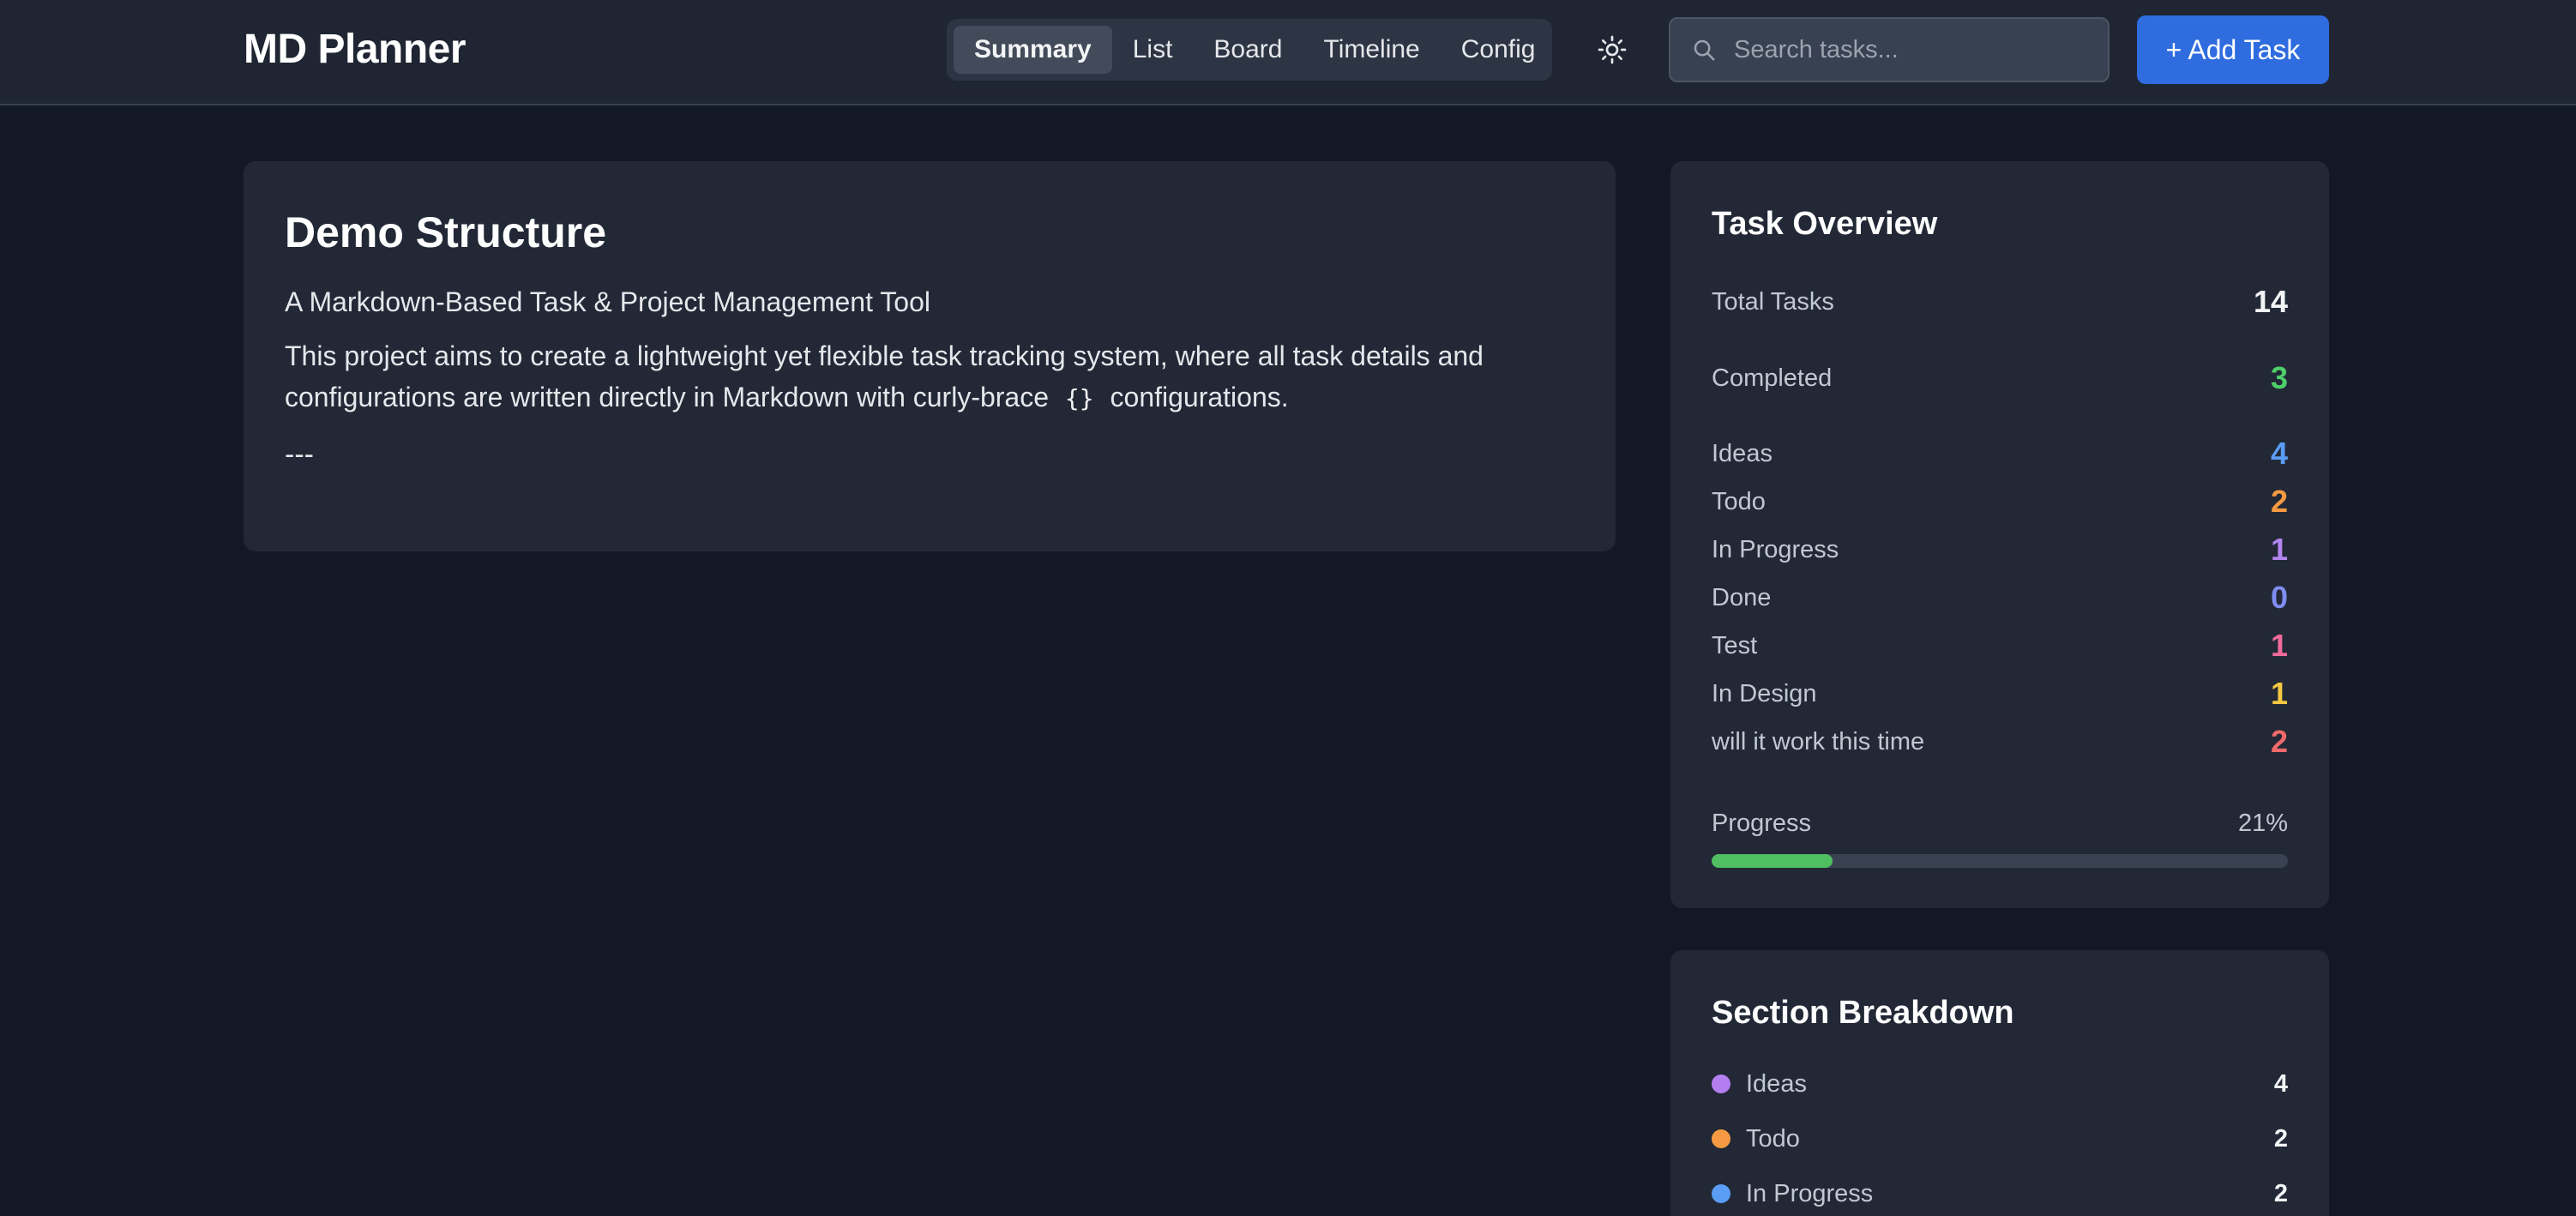 The width and height of the screenshot is (2576, 1216). Describe the element at coordinates (1765, 693) in the screenshot. I see `section-in-design-row-label: In Design` at that location.